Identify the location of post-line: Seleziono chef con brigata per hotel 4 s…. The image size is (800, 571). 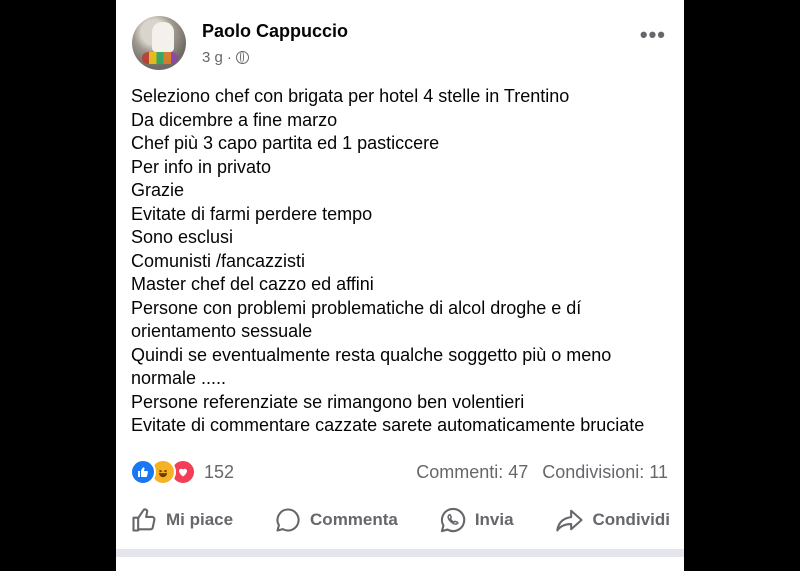
(350, 96).